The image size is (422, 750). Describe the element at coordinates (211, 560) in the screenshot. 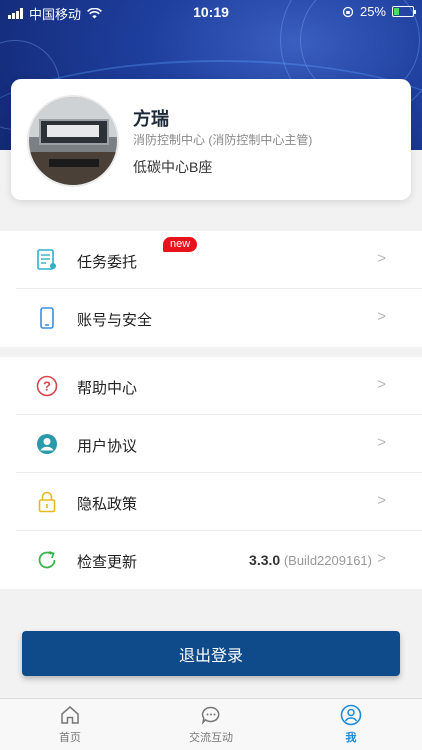

I see `menu-item-check-update: 检查更新 3.3.0 (Build2209161) >` at that location.